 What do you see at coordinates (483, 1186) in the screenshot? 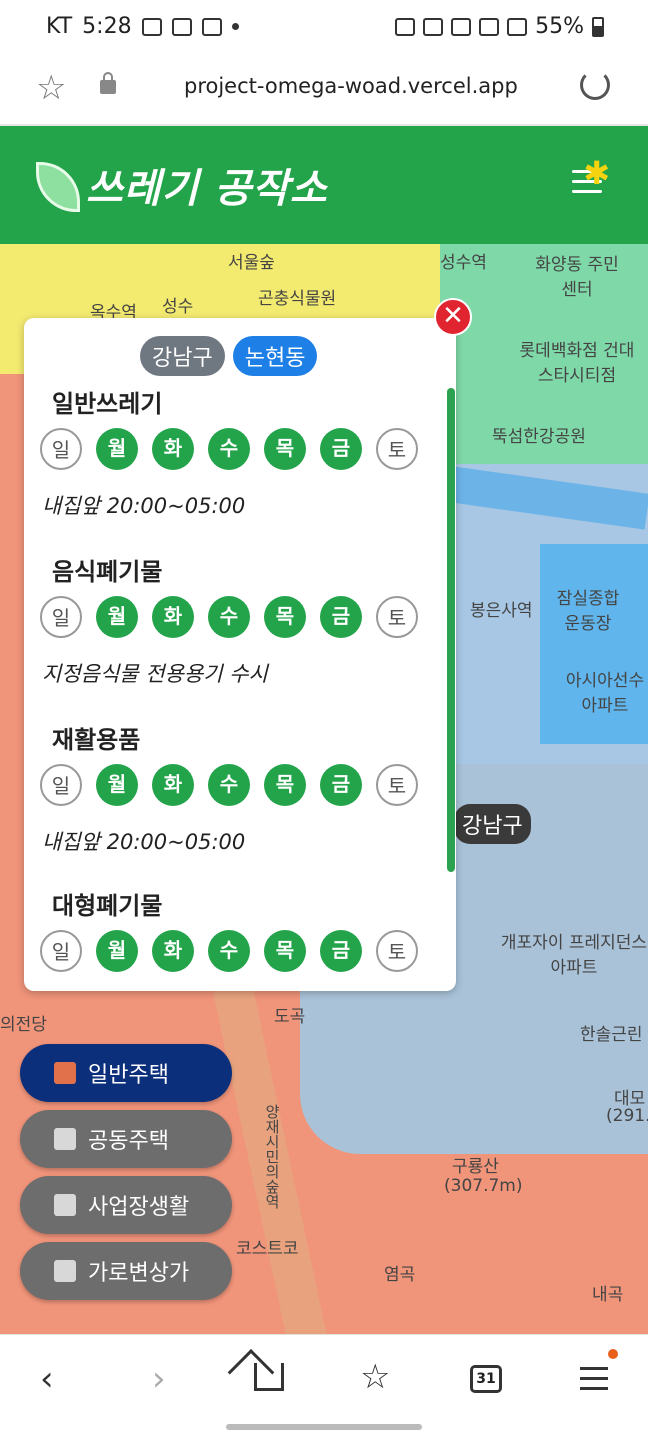
I see `map-label: (307.7m)` at bounding box center [483, 1186].